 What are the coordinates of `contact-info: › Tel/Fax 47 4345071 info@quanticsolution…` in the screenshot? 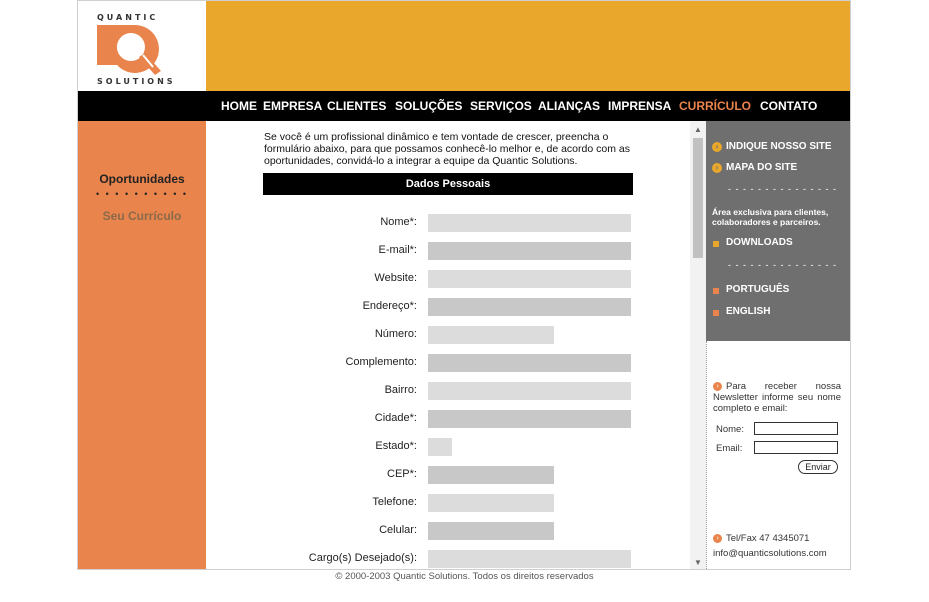 It's located at (781, 546).